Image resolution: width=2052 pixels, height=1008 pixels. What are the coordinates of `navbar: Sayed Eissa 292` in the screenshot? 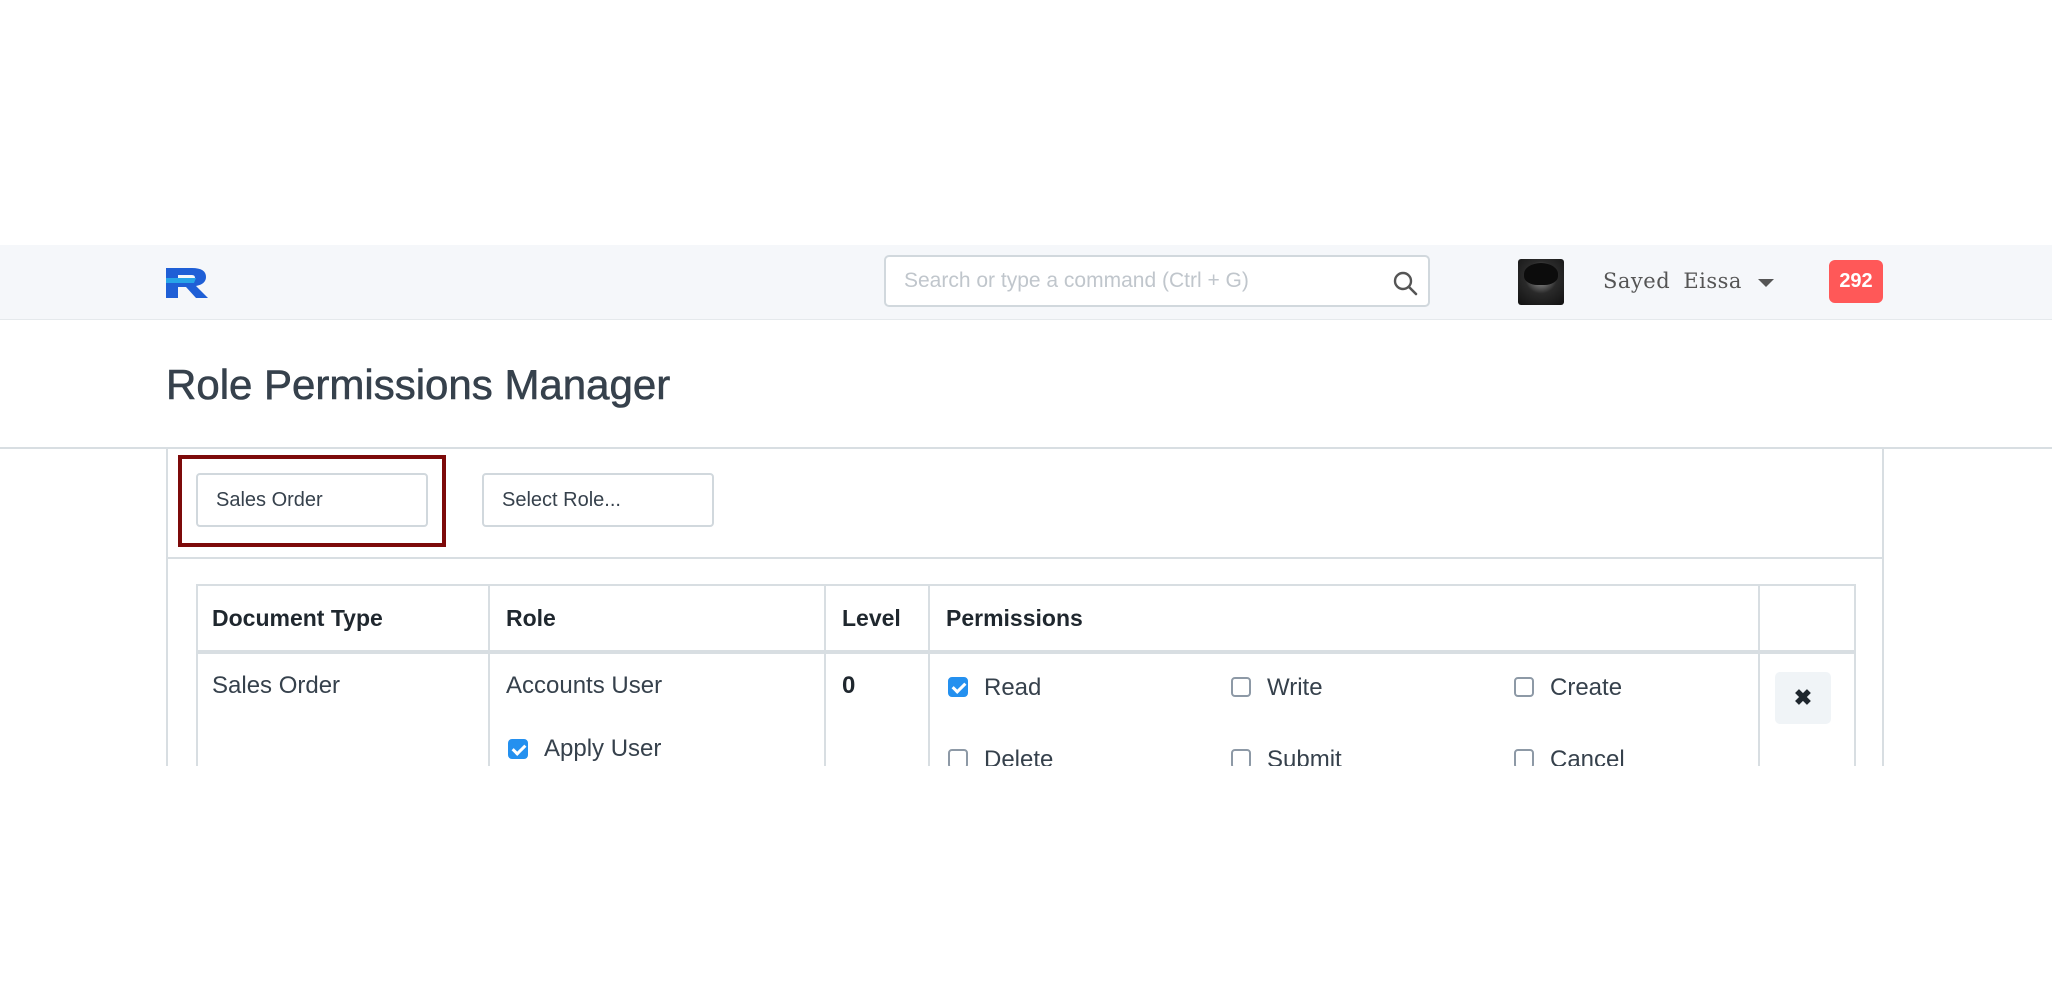 It's located at (1026, 282).